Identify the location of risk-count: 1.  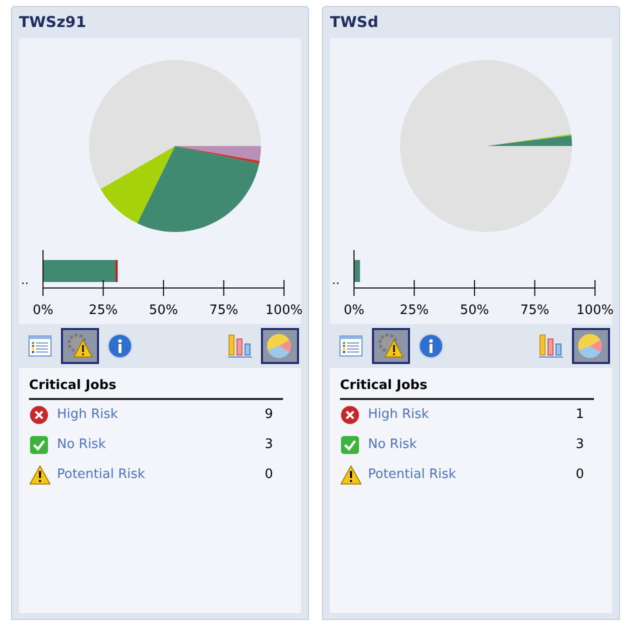
(580, 415).